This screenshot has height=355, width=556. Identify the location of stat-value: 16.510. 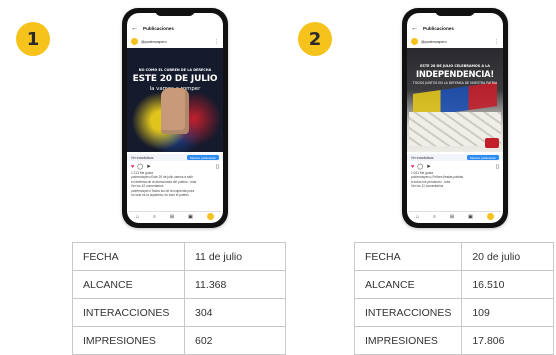
(507, 284).